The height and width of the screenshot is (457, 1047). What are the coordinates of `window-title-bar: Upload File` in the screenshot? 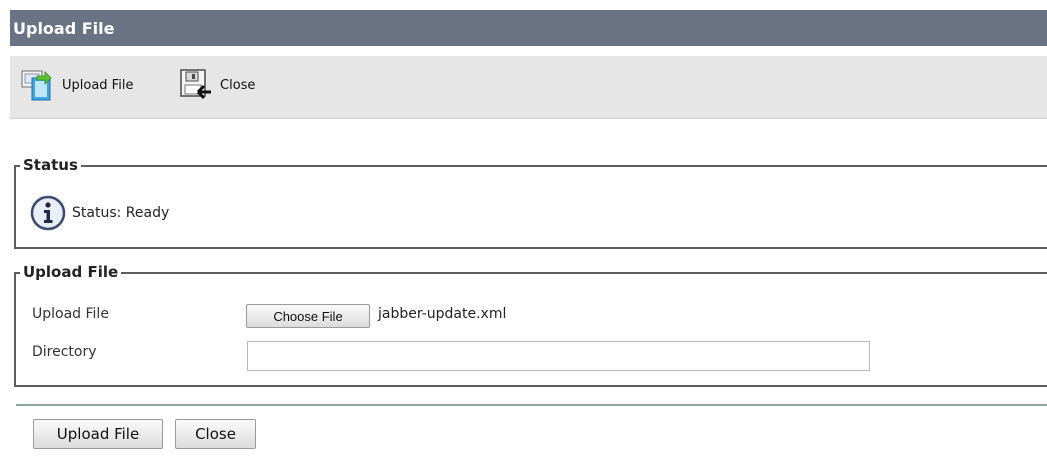 It's located at (528, 28).